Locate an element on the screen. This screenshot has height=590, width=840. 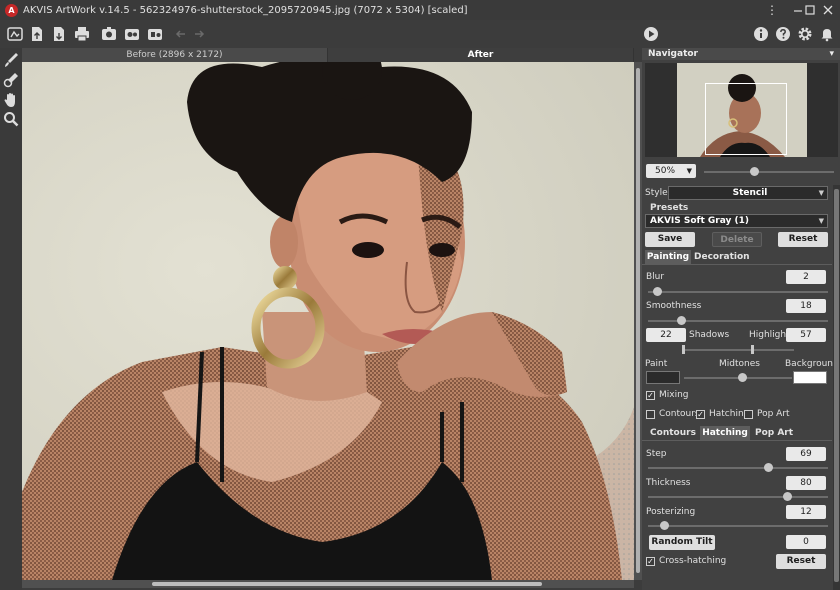
vertical-scrollbar is located at coordinates (638, 321).